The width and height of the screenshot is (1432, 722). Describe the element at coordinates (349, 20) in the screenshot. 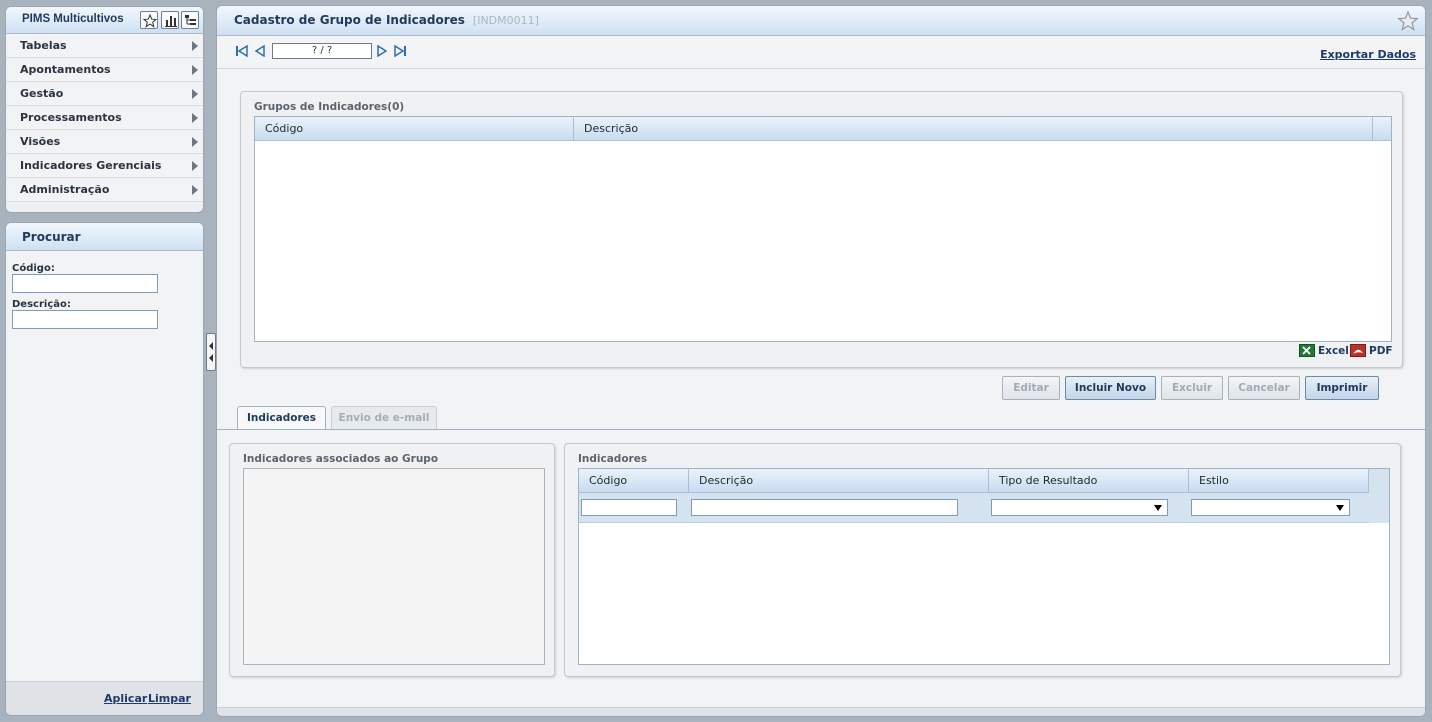

I see `page-title-text: Cadastro de Grupo de Indicadores` at that location.